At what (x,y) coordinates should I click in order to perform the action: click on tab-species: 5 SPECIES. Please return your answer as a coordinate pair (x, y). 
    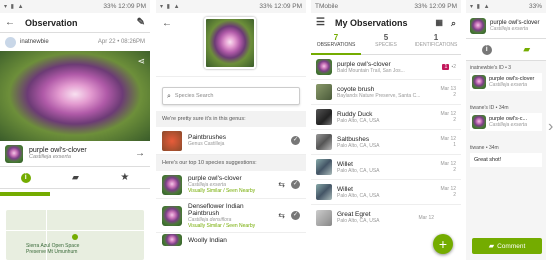
    Looking at the image, I should click on (386, 44).